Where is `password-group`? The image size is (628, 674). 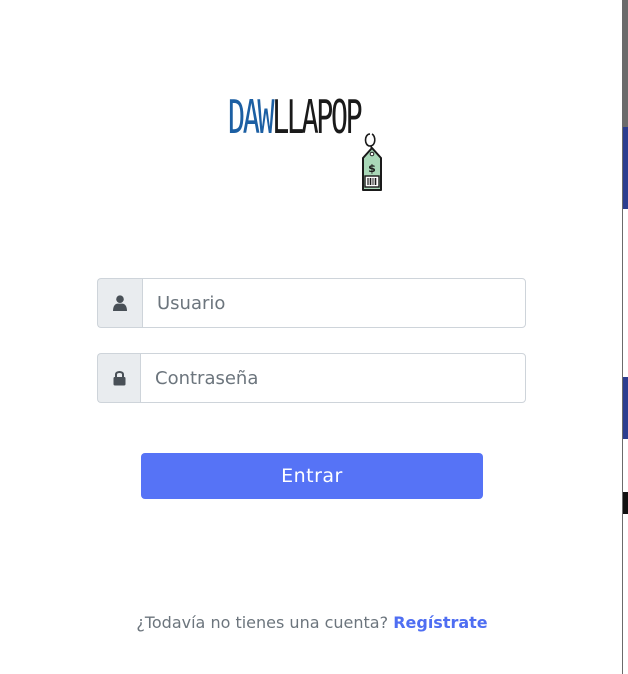
password-group is located at coordinates (311, 378).